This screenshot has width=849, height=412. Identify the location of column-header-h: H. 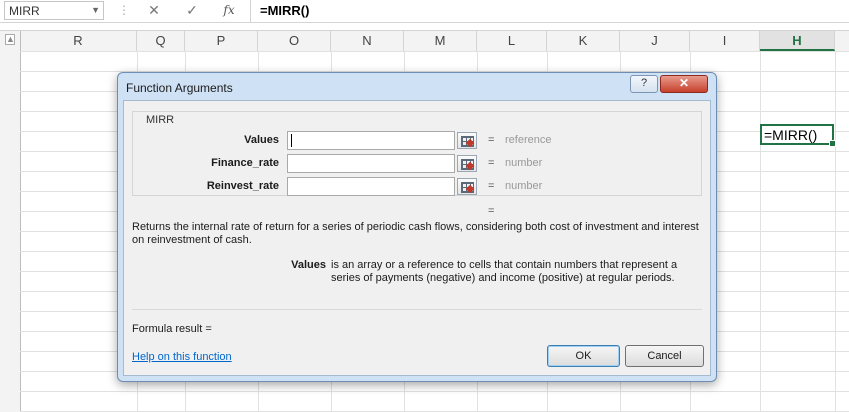
(797, 41).